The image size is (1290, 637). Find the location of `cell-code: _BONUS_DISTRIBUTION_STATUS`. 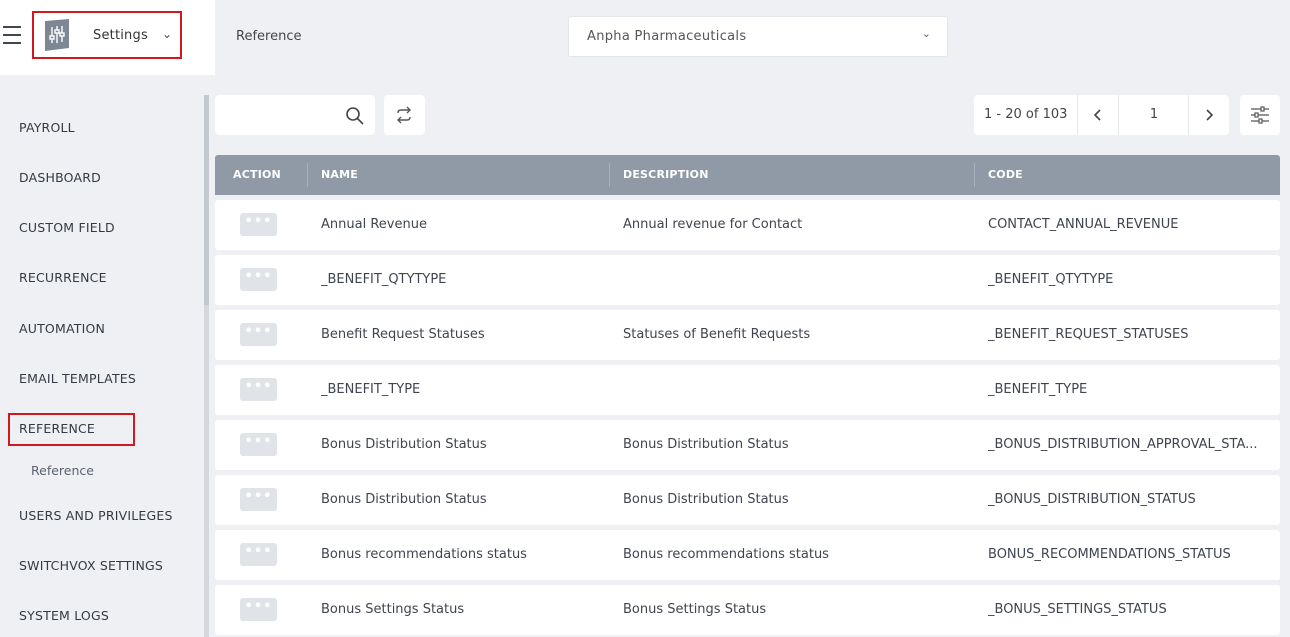

cell-code: _BONUS_DISTRIBUTION_STATUS is located at coordinates (1092, 499).